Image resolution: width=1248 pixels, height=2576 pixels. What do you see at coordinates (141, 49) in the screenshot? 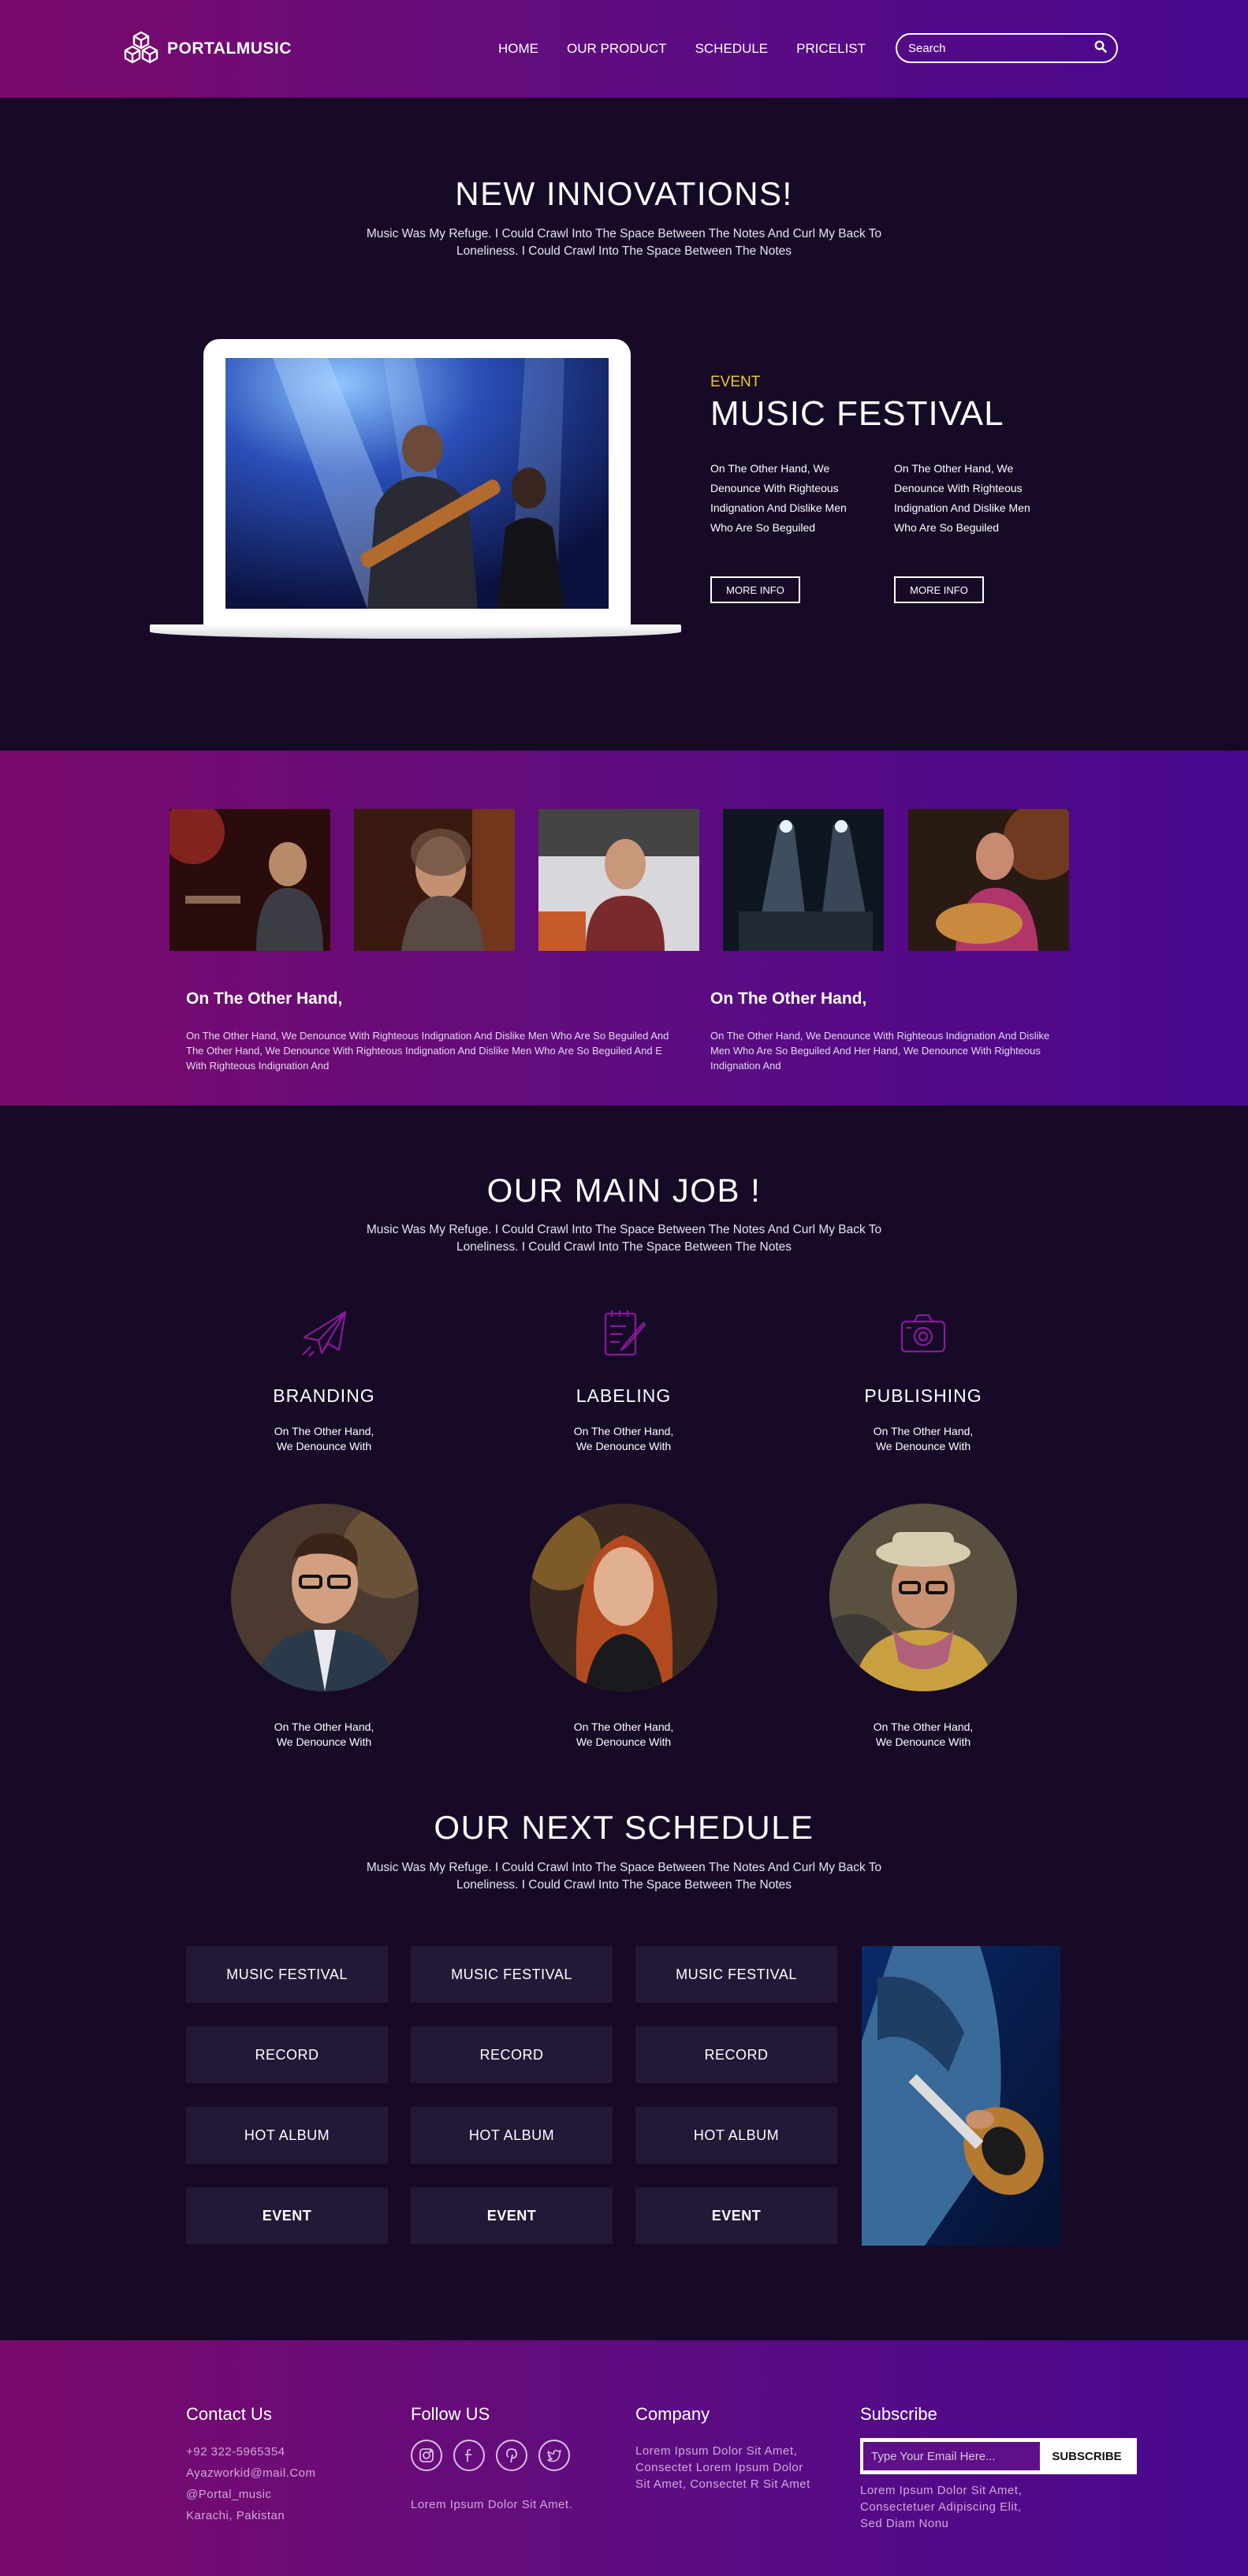
I see `cubes-icon` at bounding box center [141, 49].